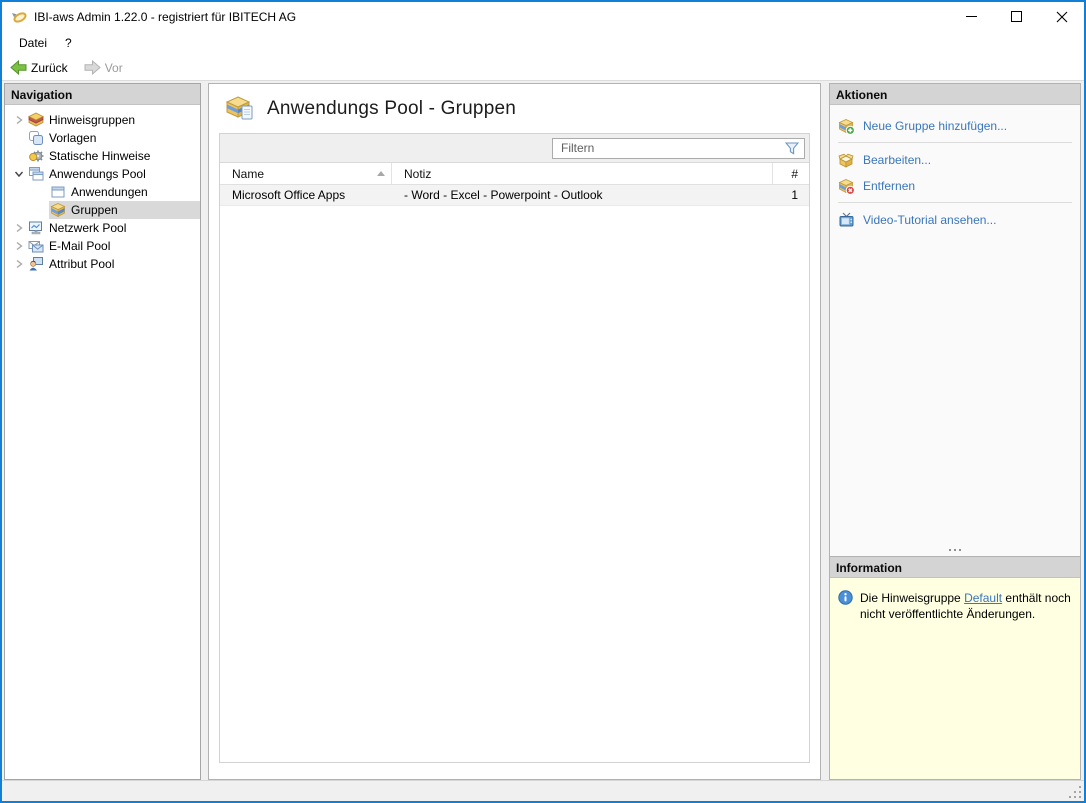 The width and height of the screenshot is (1086, 803). I want to click on attribute-pool-icon, so click(36, 264).